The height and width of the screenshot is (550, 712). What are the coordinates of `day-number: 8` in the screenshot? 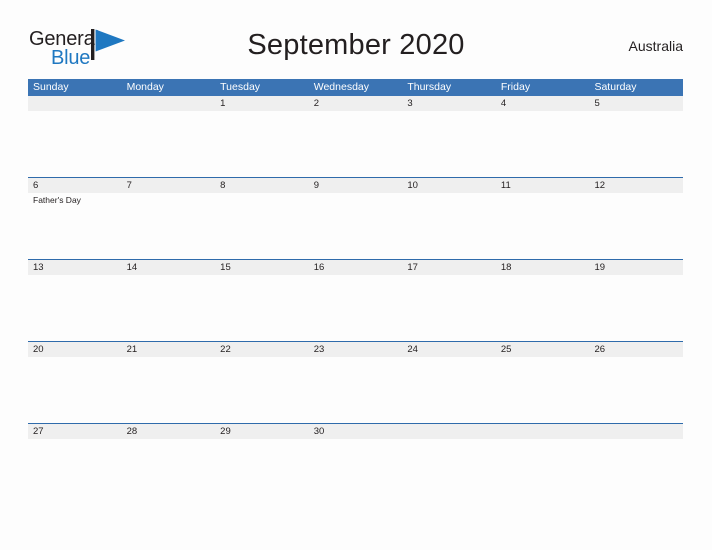 It's located at (262, 185).